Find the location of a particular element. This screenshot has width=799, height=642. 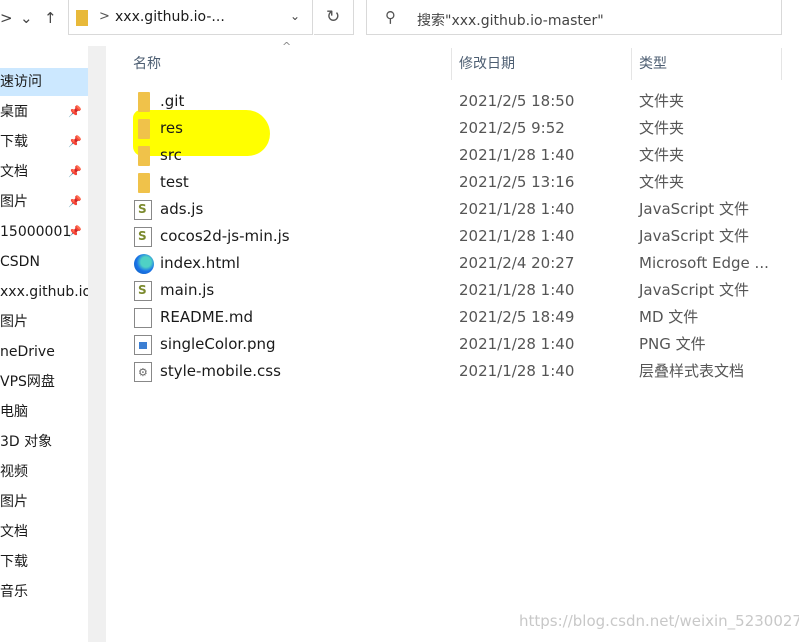

nav-item: 下载 📌 is located at coordinates (44, 142).